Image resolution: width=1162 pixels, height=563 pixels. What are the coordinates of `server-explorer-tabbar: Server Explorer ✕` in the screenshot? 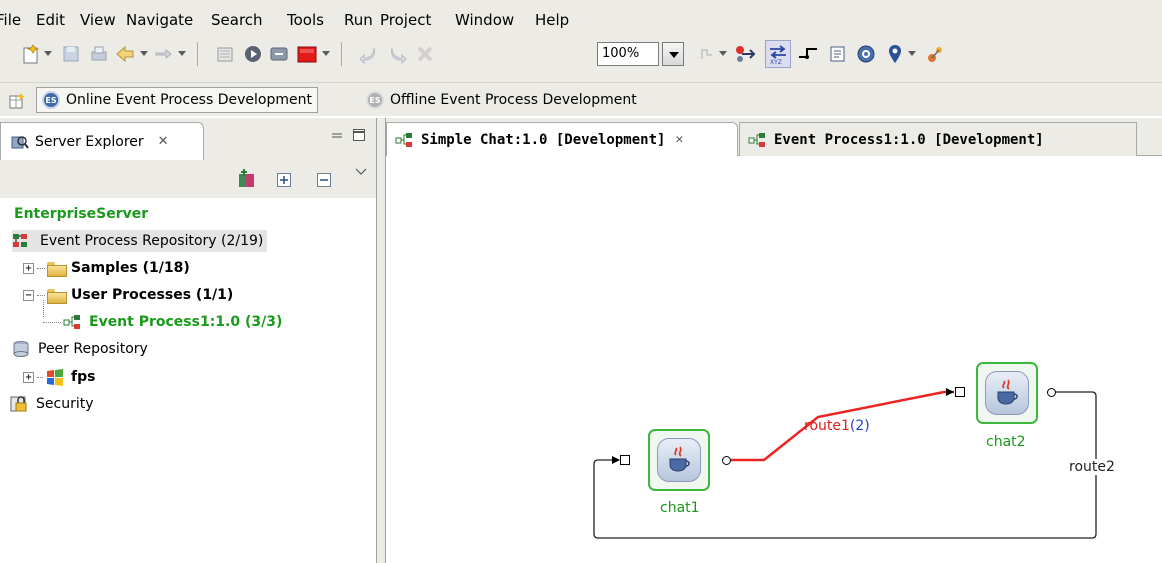 It's located at (188, 139).